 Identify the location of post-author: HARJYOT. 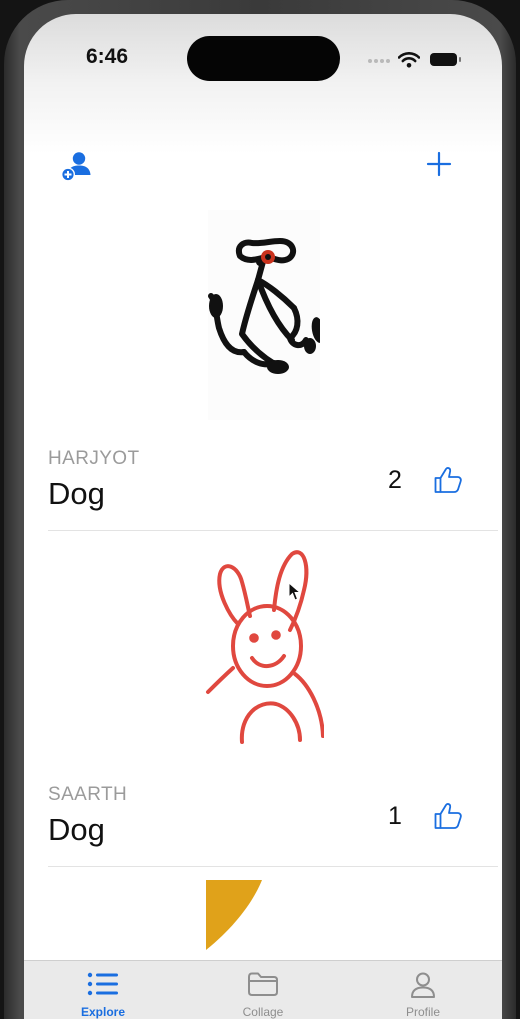
(94, 458).